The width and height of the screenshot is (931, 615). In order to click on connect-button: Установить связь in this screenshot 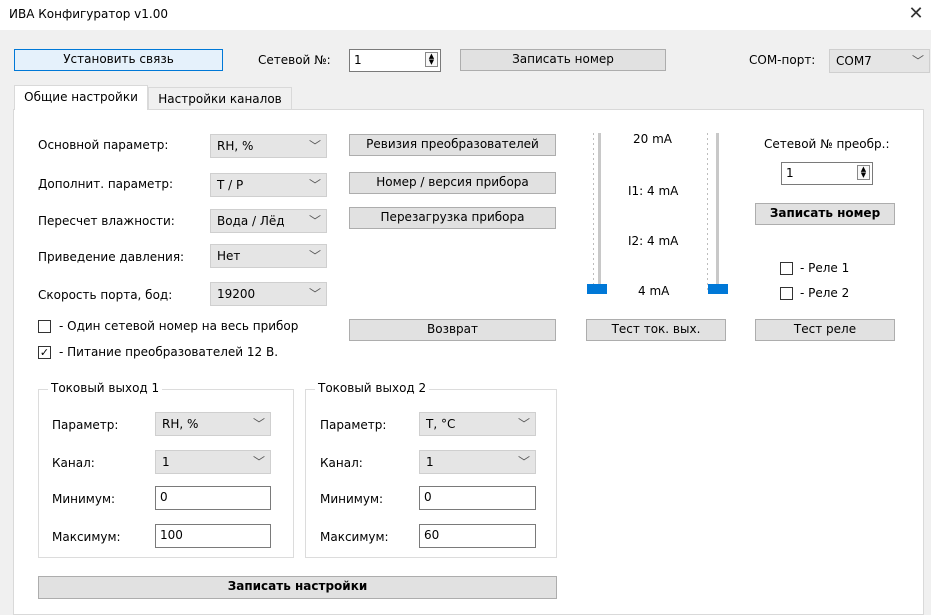, I will do `click(118, 60)`.